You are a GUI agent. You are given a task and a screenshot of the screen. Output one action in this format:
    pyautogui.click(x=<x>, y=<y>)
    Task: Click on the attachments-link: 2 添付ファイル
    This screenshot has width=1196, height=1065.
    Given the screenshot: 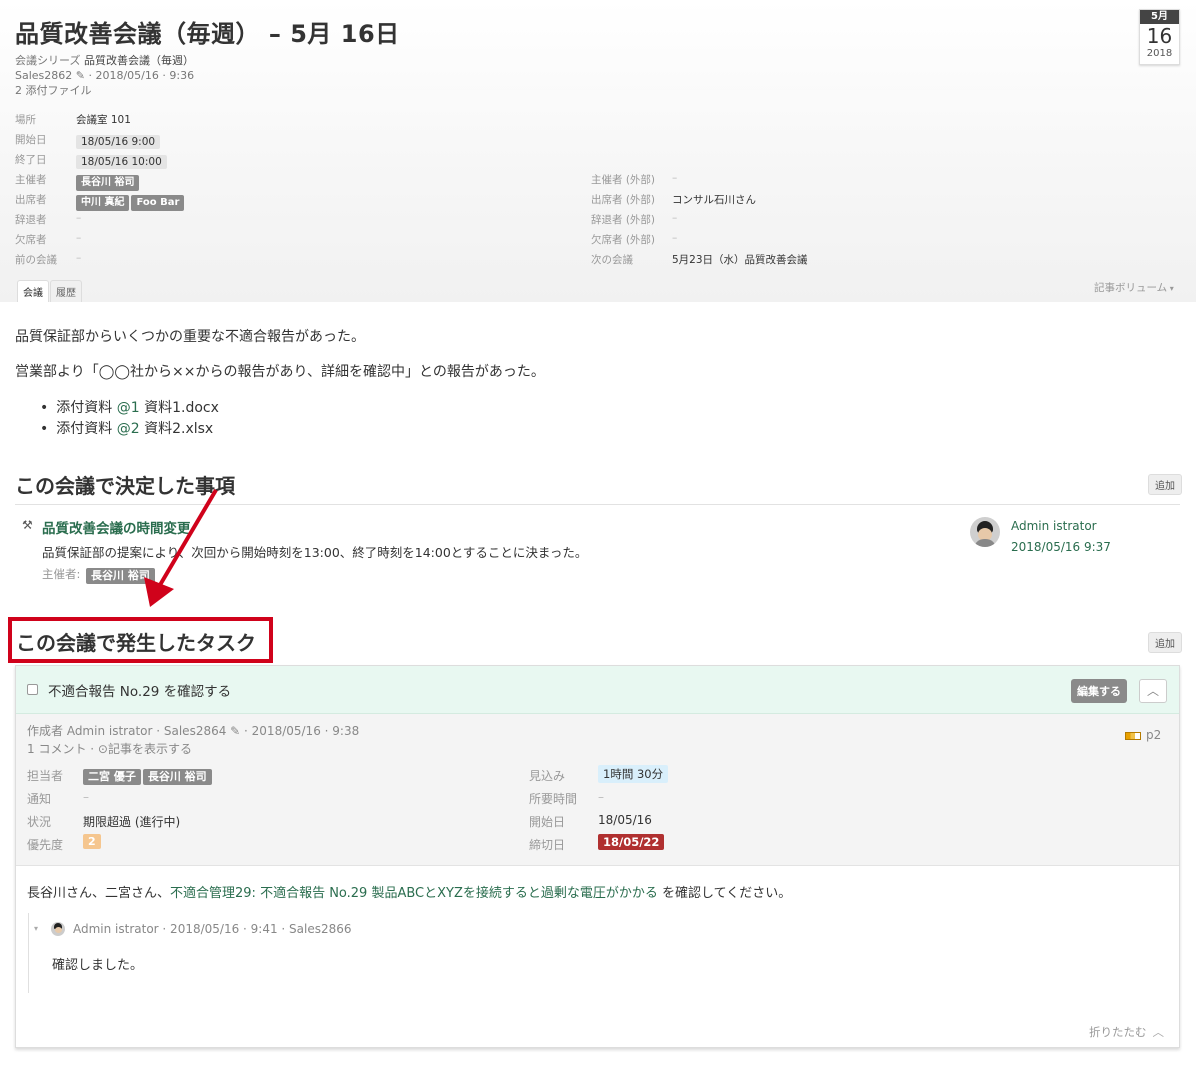 What is the action you would take?
    pyautogui.click(x=53, y=90)
    